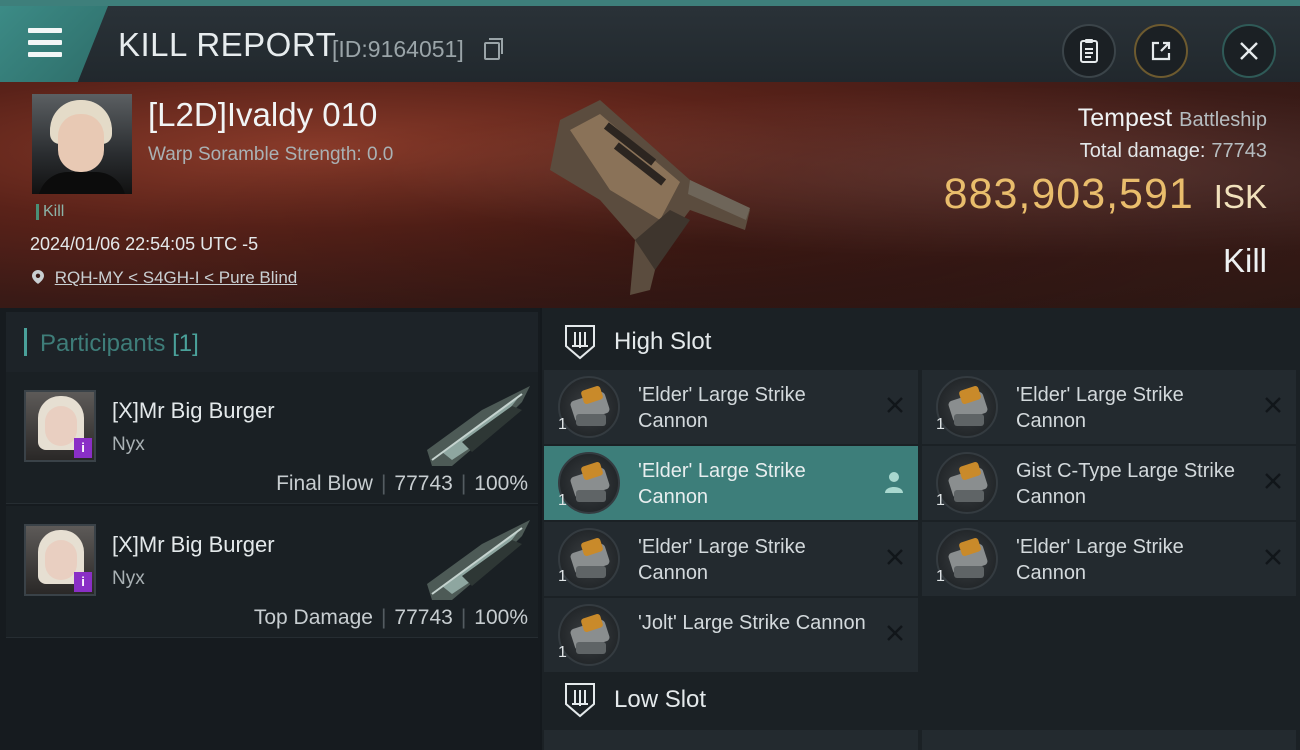 This screenshot has height=750, width=1300. I want to click on total-damage-value: 77743, so click(1239, 151).